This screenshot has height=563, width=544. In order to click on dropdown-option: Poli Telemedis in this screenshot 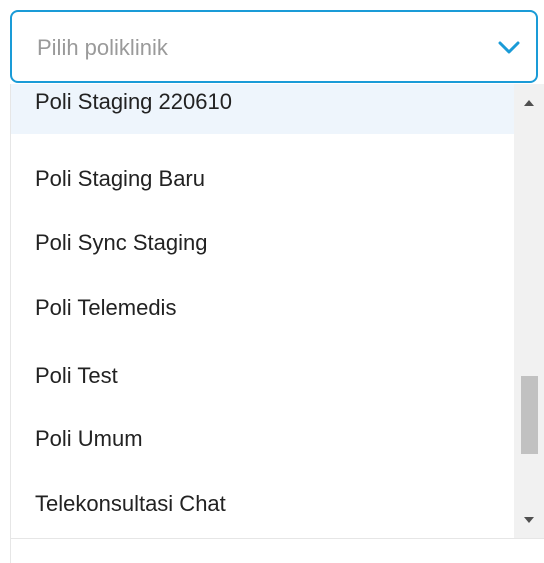, I will do `click(263, 307)`.